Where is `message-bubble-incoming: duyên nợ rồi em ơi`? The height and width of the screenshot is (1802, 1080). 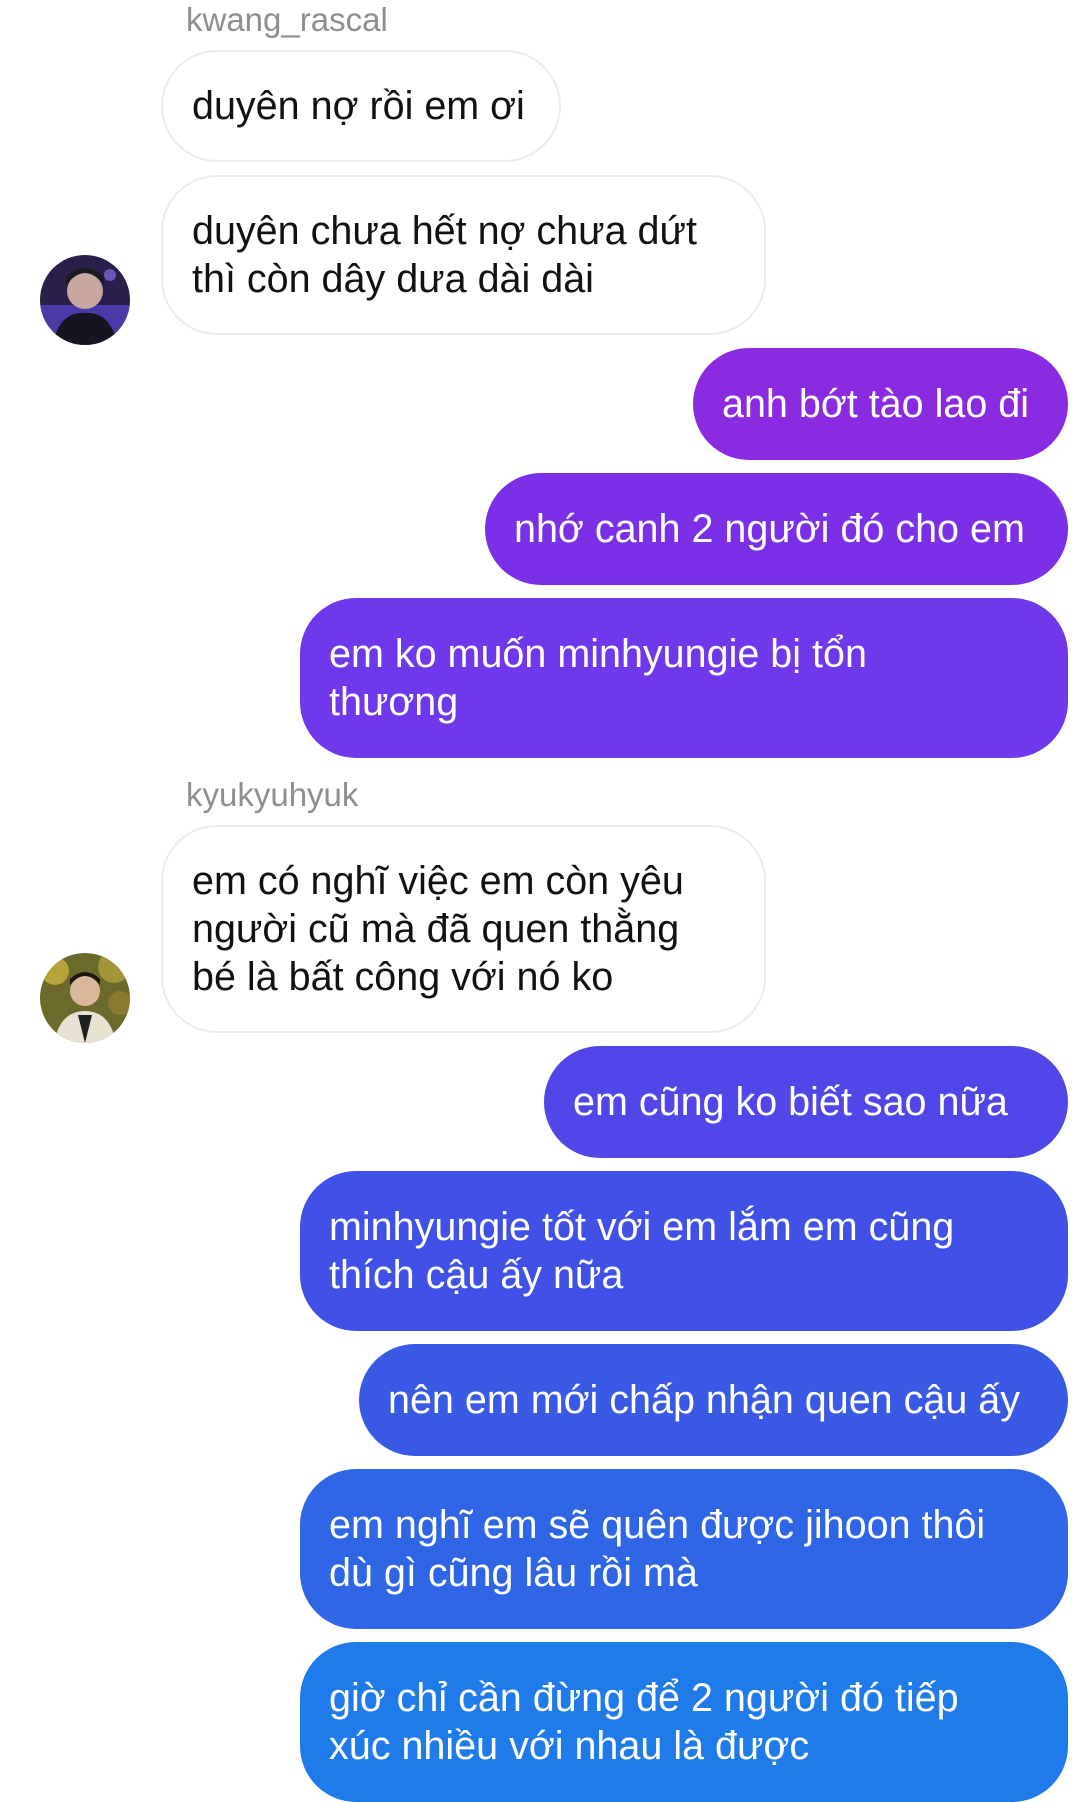 message-bubble-incoming: duyên nợ rồi em ơi is located at coordinates (361, 106).